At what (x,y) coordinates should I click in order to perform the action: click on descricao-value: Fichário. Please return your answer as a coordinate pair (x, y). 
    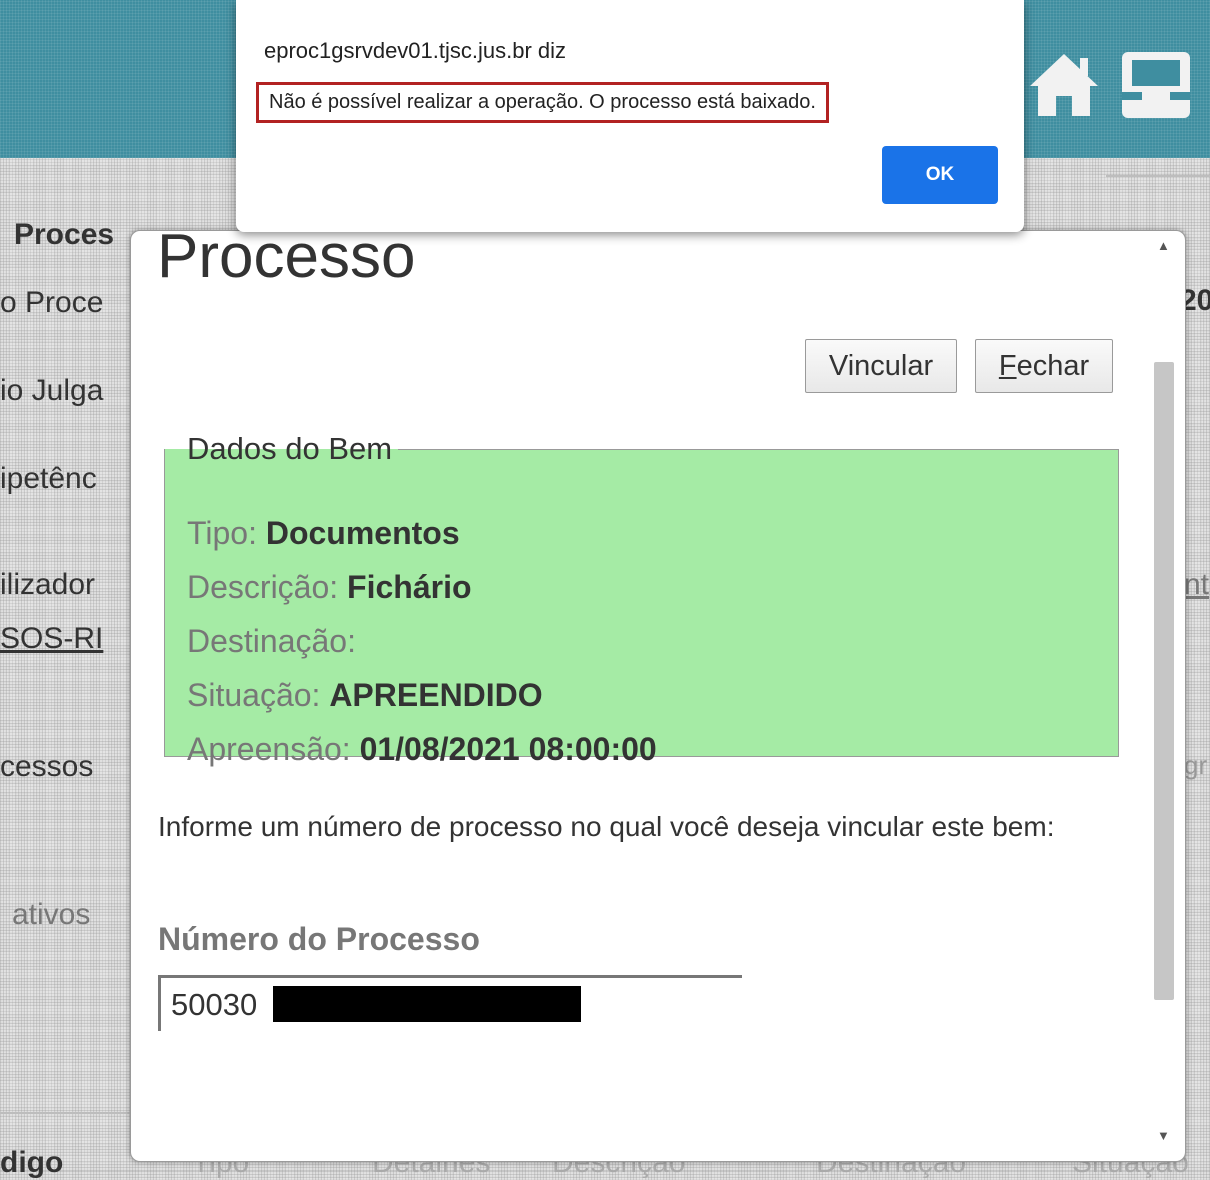
    Looking at the image, I should click on (409, 587).